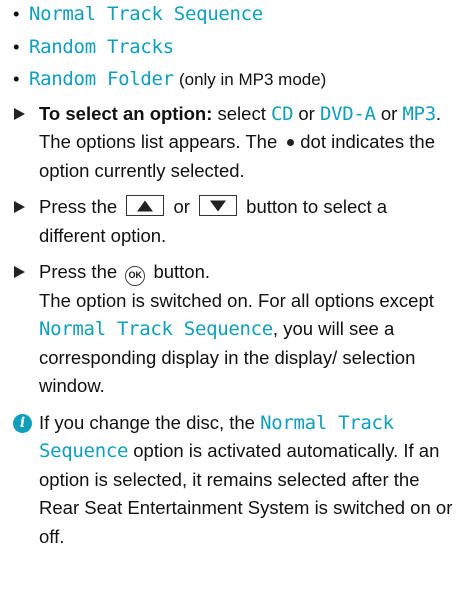 The height and width of the screenshot is (609, 464). I want to click on note-text-part: If you change the disc, the, so click(147, 422).